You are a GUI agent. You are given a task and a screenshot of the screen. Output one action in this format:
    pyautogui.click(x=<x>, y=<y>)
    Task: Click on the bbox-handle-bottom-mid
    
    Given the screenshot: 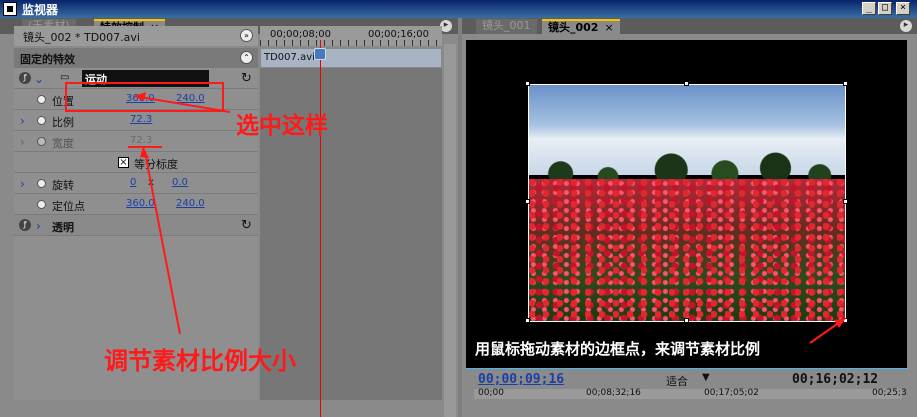 What is the action you would take?
    pyautogui.click(x=686, y=320)
    